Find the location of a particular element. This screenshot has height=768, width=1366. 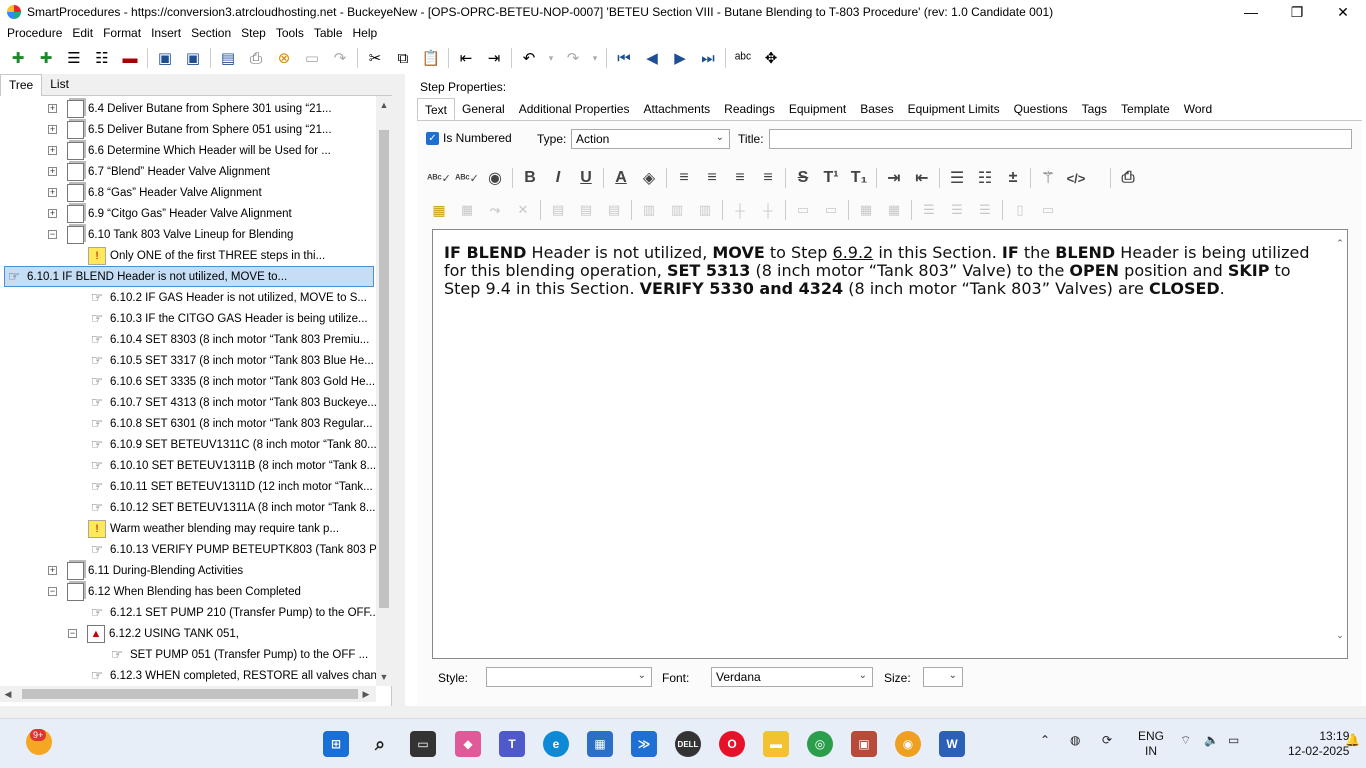

minimize-button: — is located at coordinates (1251, 12).